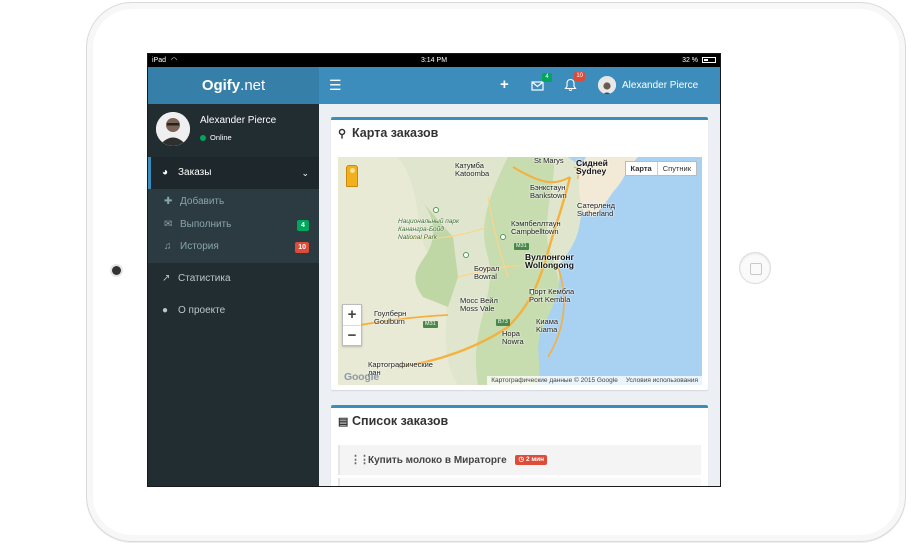  Describe the element at coordinates (233, 247) in the screenshot. I see `sidebar-item-history: ♫ История 10` at that location.